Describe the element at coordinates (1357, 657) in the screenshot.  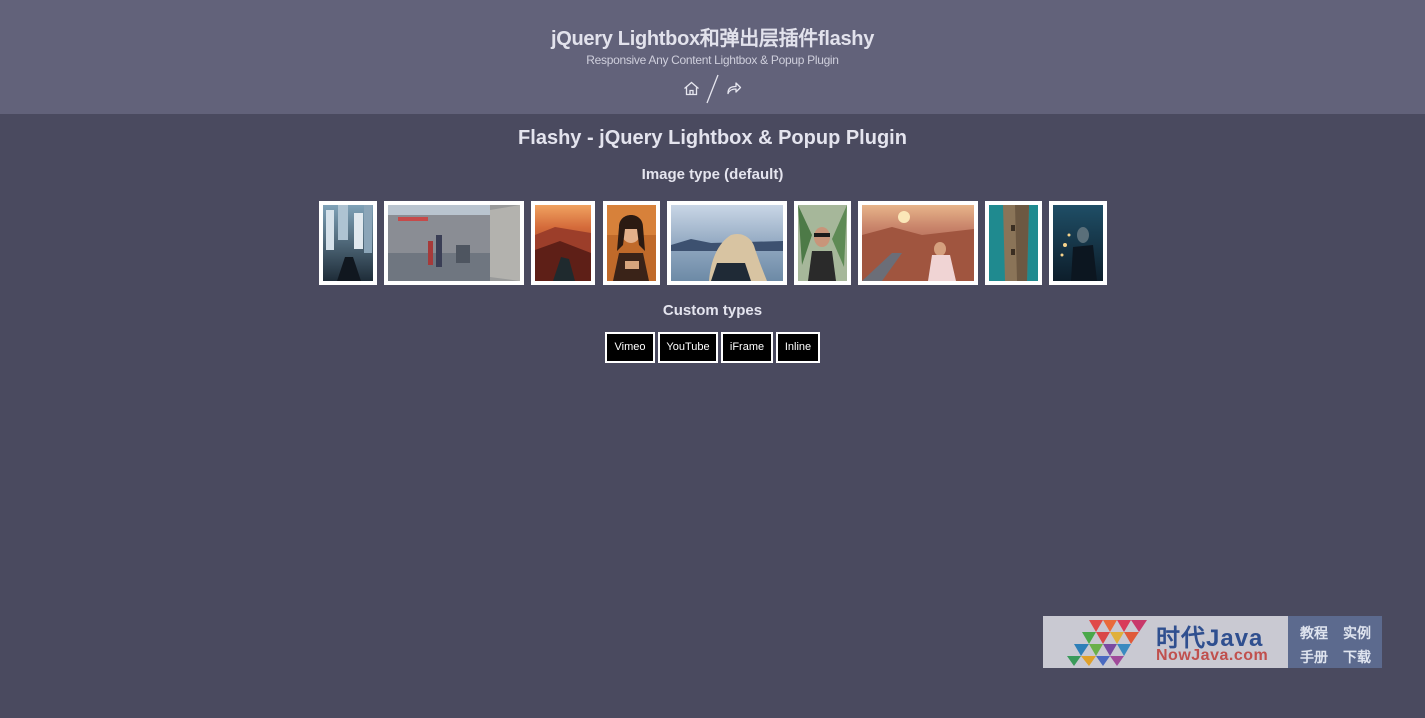
I see `watermark-link-download: 下载` at that location.